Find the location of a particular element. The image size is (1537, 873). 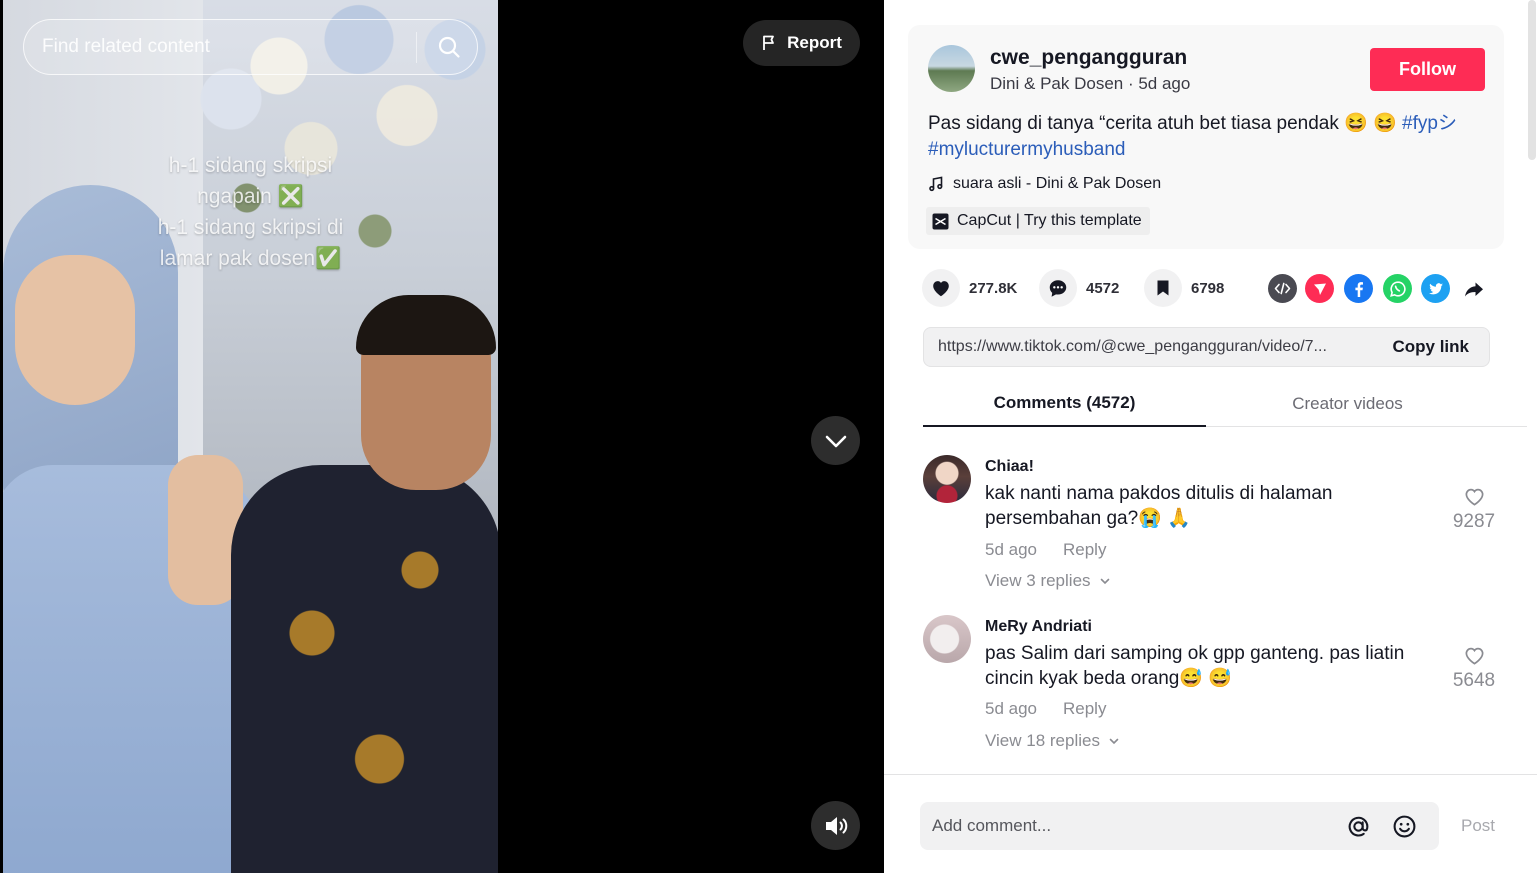

comment-like-count: 5648 is located at coordinates (1474, 680).